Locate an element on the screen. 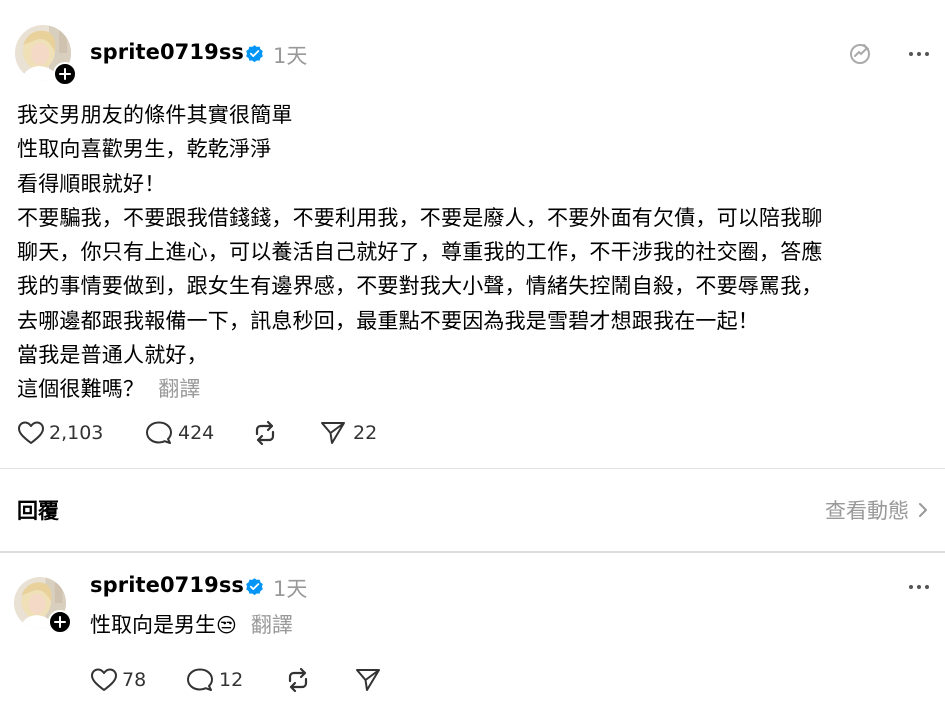 Image resolution: width=945 pixels, height=719 pixels. like-button: 78 is located at coordinates (138, 680).